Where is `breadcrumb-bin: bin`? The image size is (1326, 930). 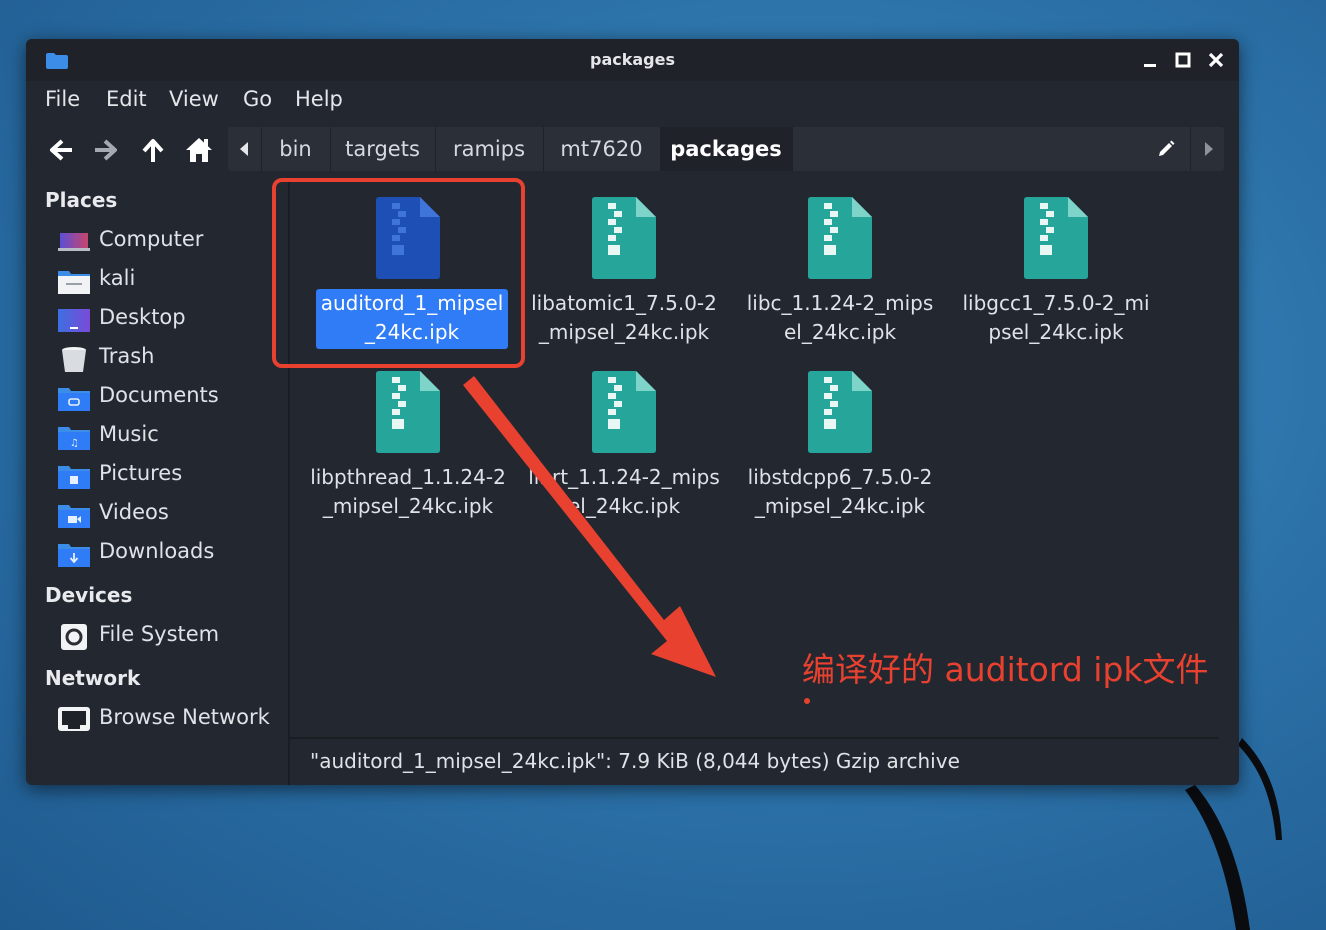
breadcrumb-bin: bin is located at coordinates (296, 149).